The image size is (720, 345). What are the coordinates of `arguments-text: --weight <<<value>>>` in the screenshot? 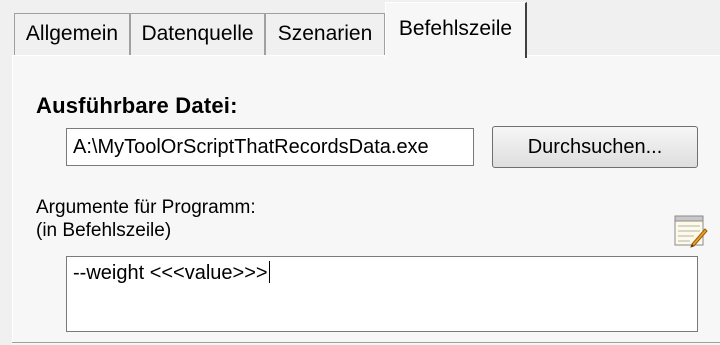 It's located at (170, 273).